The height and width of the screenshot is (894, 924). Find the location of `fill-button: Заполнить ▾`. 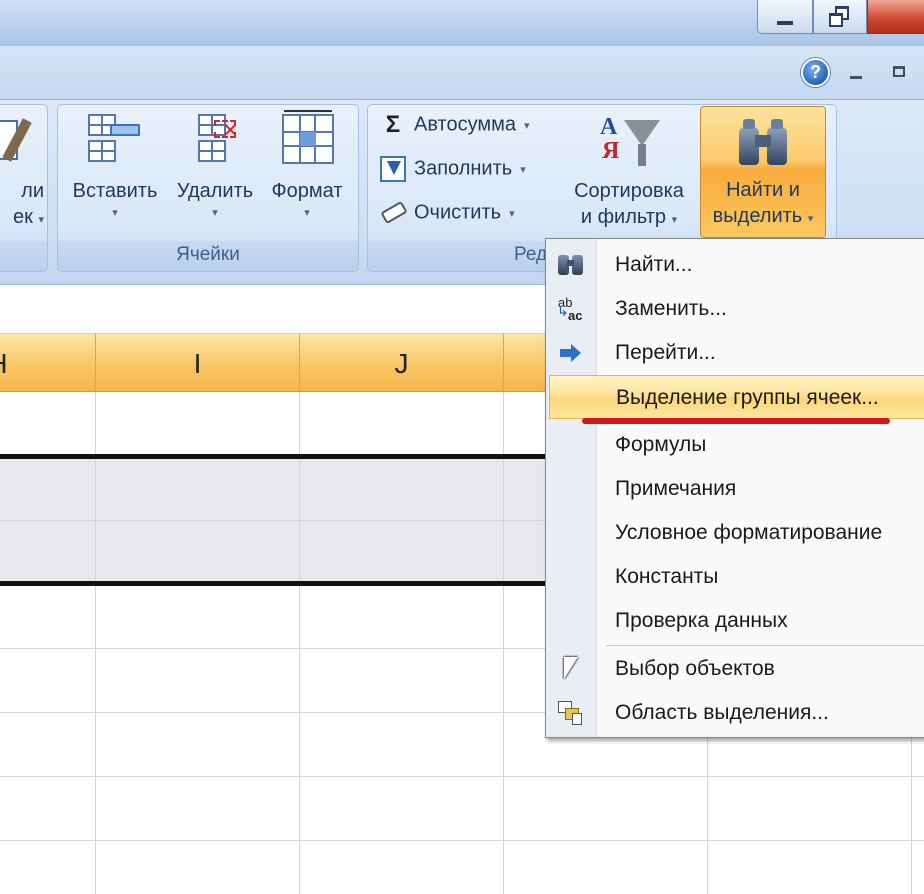

fill-button: Заполнить ▾ is located at coordinates (453, 174).